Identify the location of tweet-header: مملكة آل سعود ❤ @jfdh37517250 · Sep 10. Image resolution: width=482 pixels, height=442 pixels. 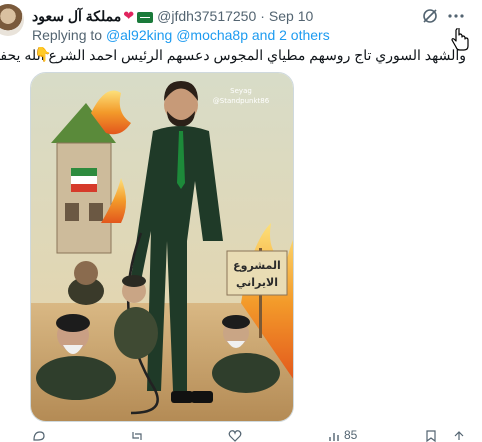
(172, 16).